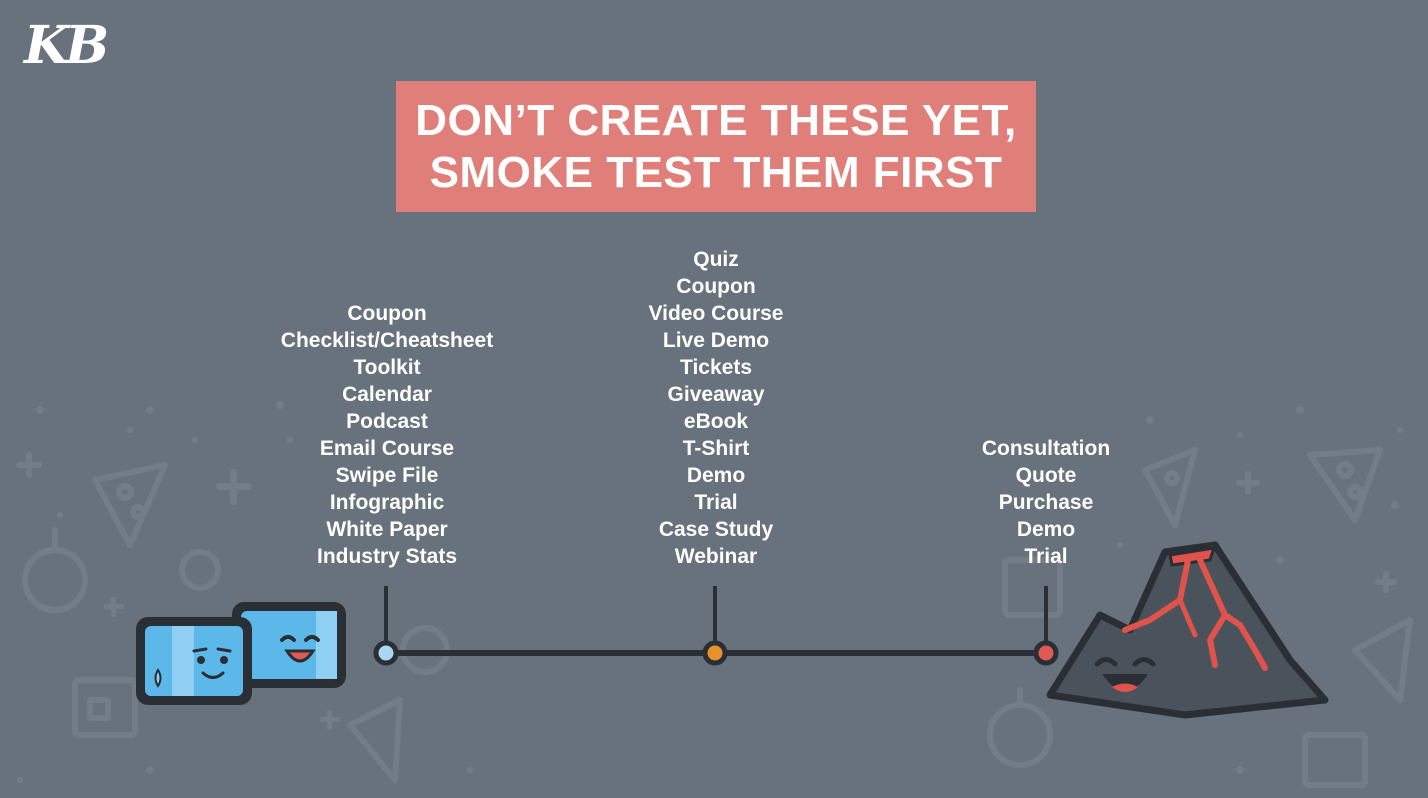 Image resolution: width=1428 pixels, height=798 pixels. What do you see at coordinates (386, 653) in the screenshot?
I see `left-marker` at bounding box center [386, 653].